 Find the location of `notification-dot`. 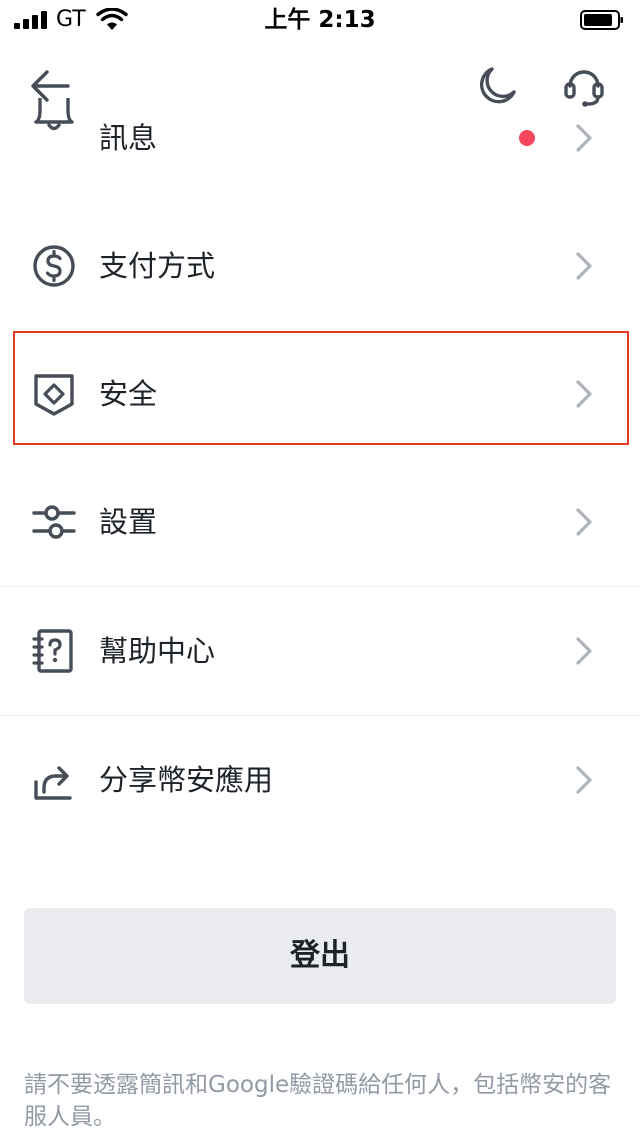

notification-dot is located at coordinates (527, 138).